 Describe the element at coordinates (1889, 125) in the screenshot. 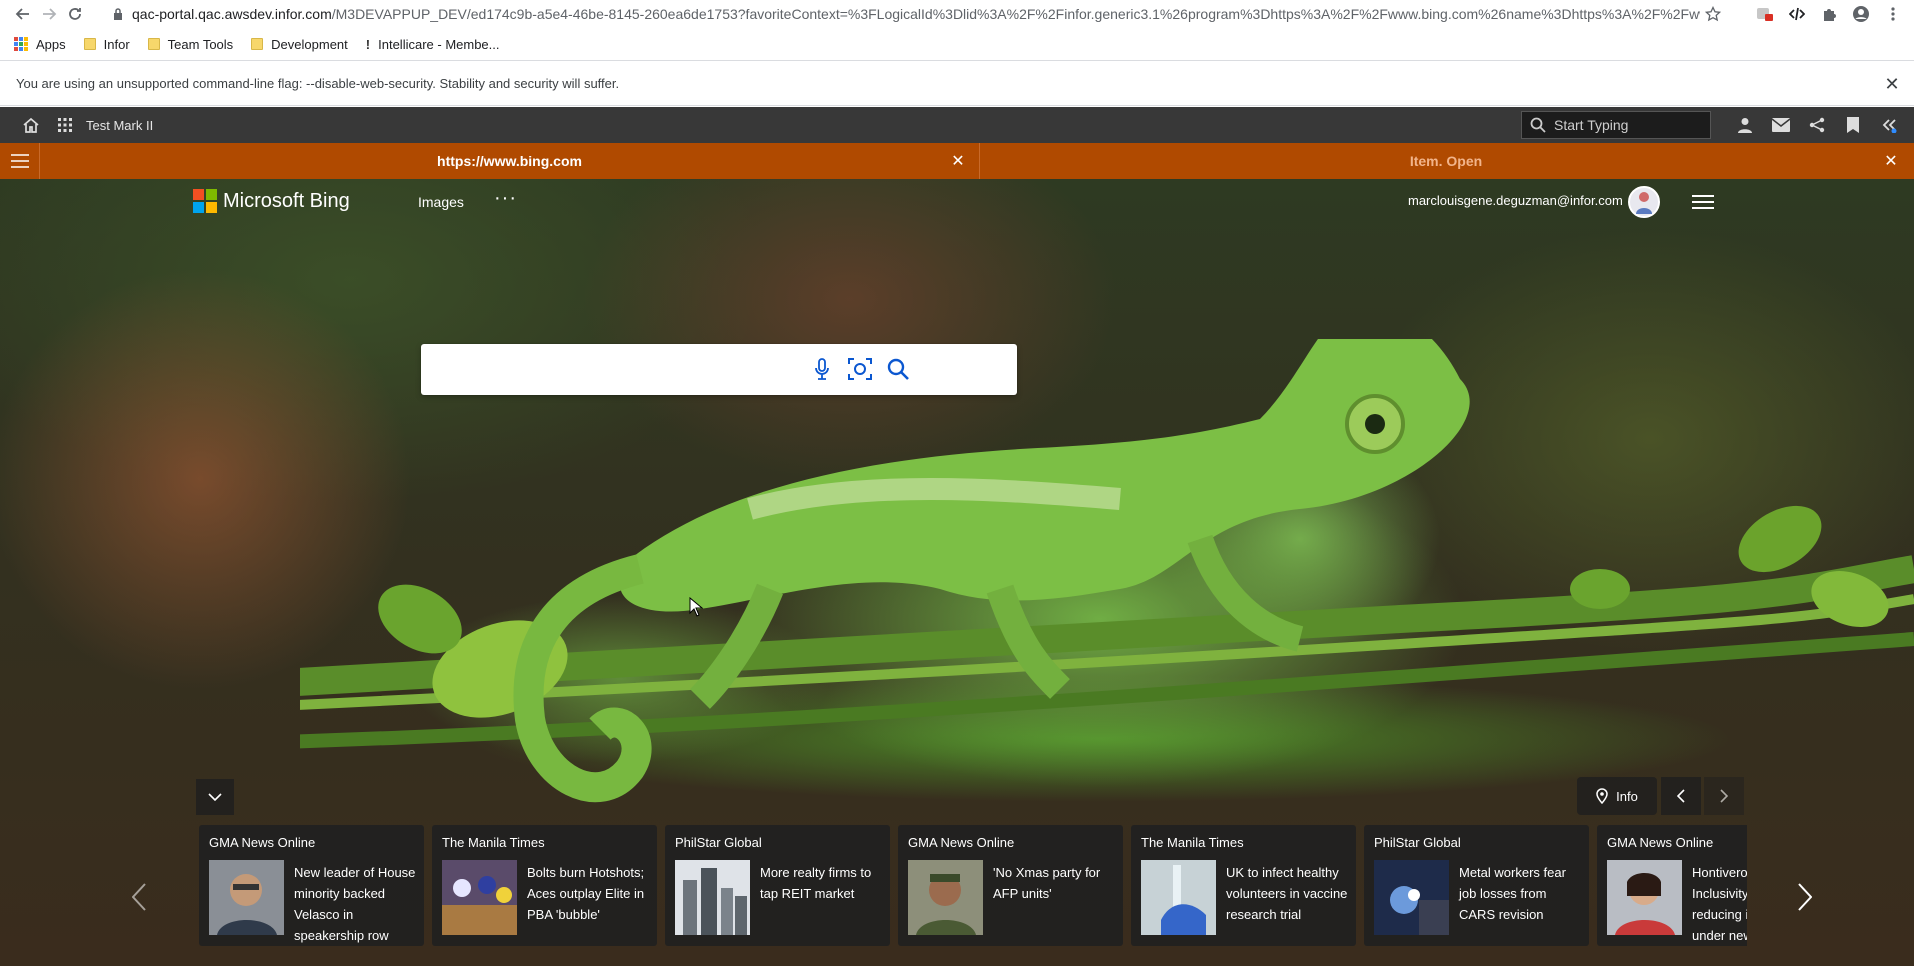

I see `collapse-double-chevron-icon` at that location.